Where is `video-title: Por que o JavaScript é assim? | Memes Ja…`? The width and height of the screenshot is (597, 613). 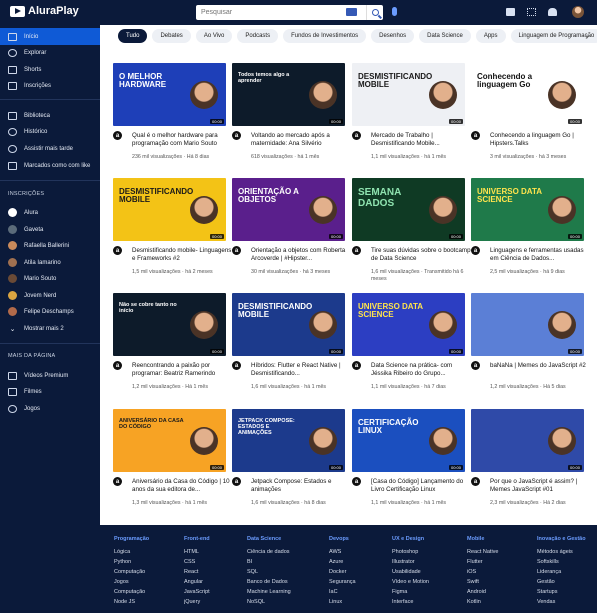
video-title: Por que o JavaScript é assim? | Memes Ja… is located at coordinates (540, 486).